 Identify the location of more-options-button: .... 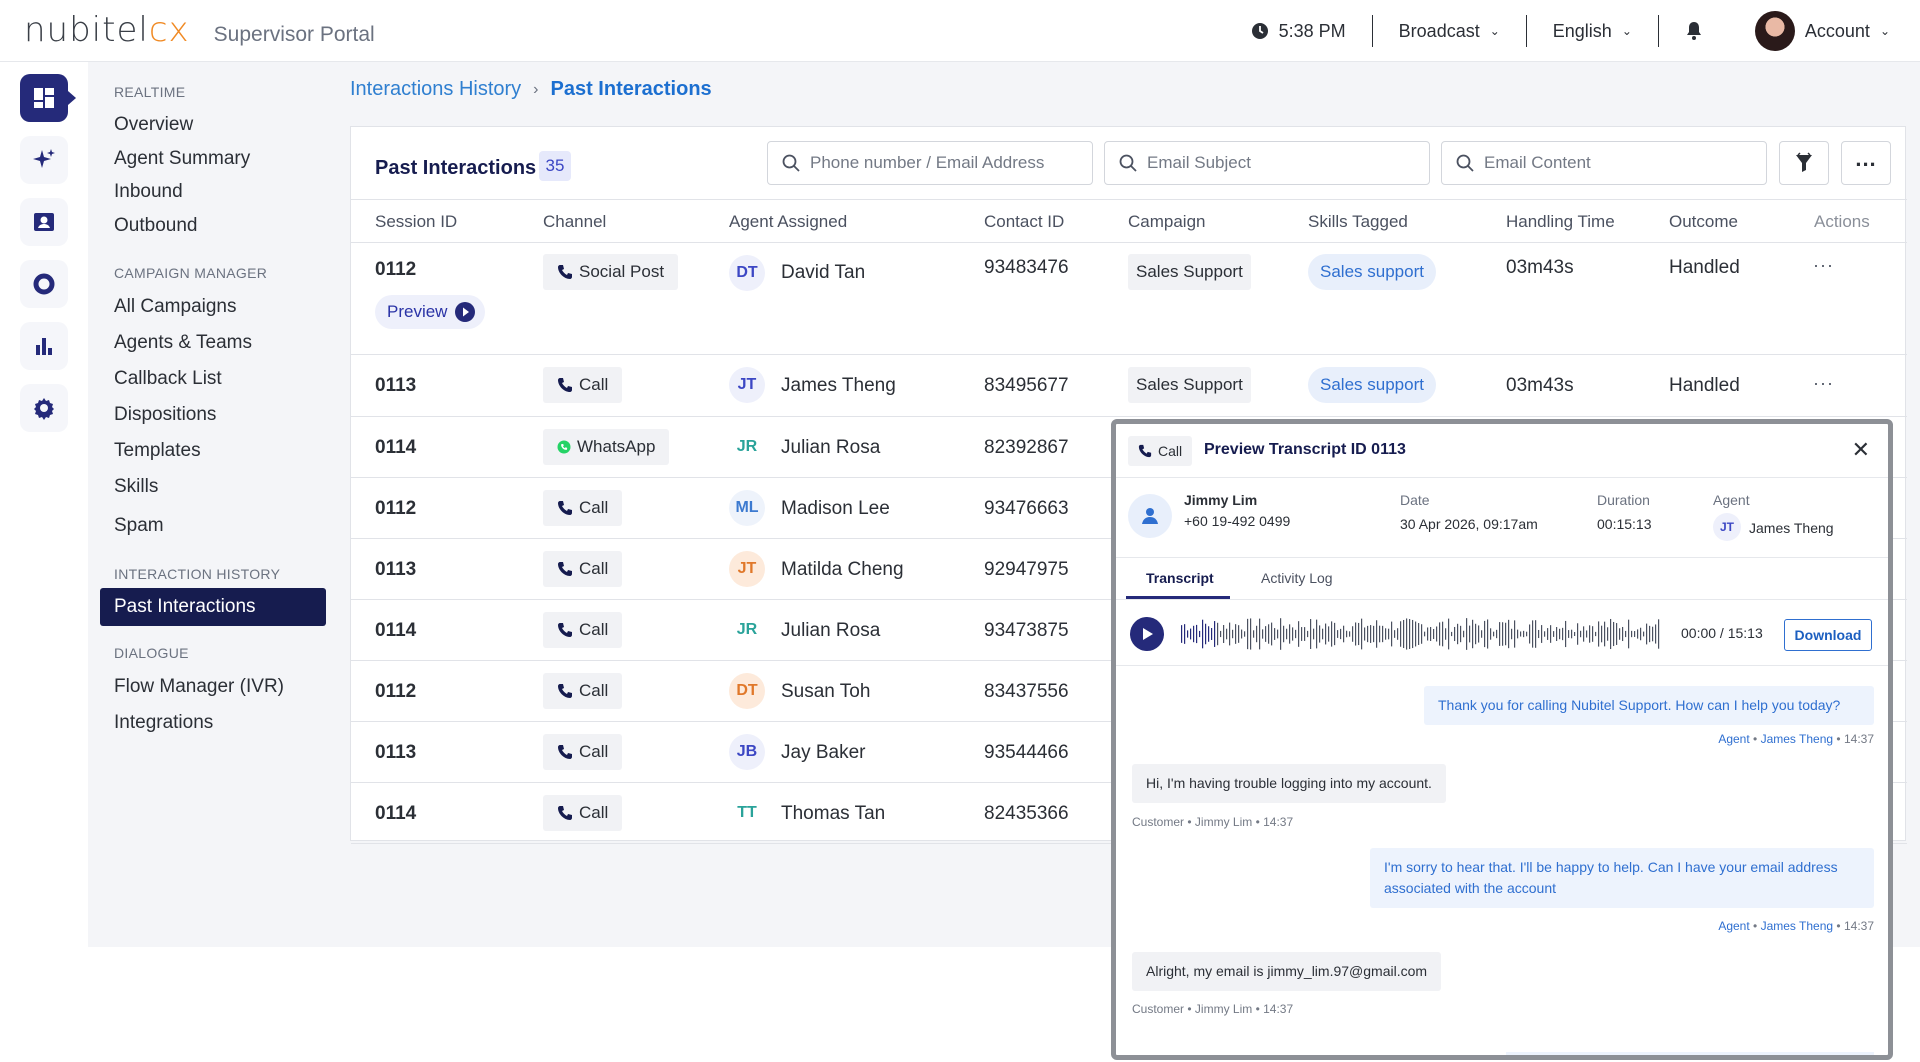
(1866, 163).